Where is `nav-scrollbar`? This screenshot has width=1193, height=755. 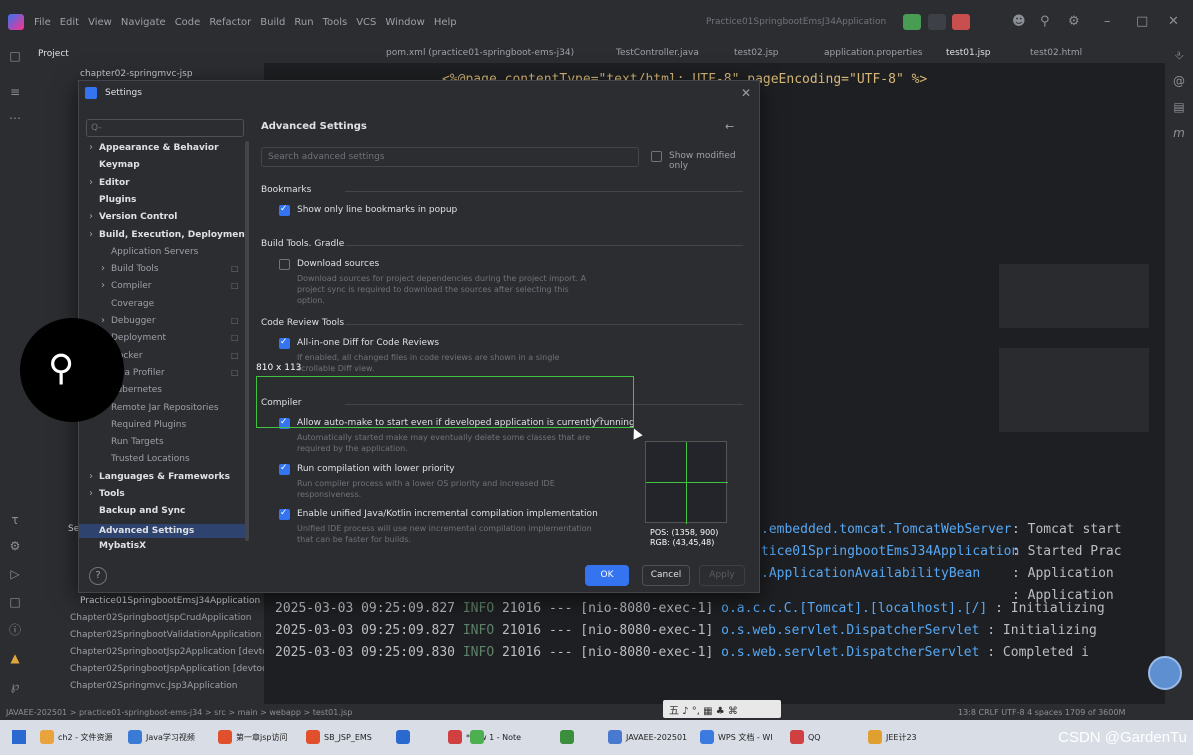 nav-scrollbar is located at coordinates (247, 341).